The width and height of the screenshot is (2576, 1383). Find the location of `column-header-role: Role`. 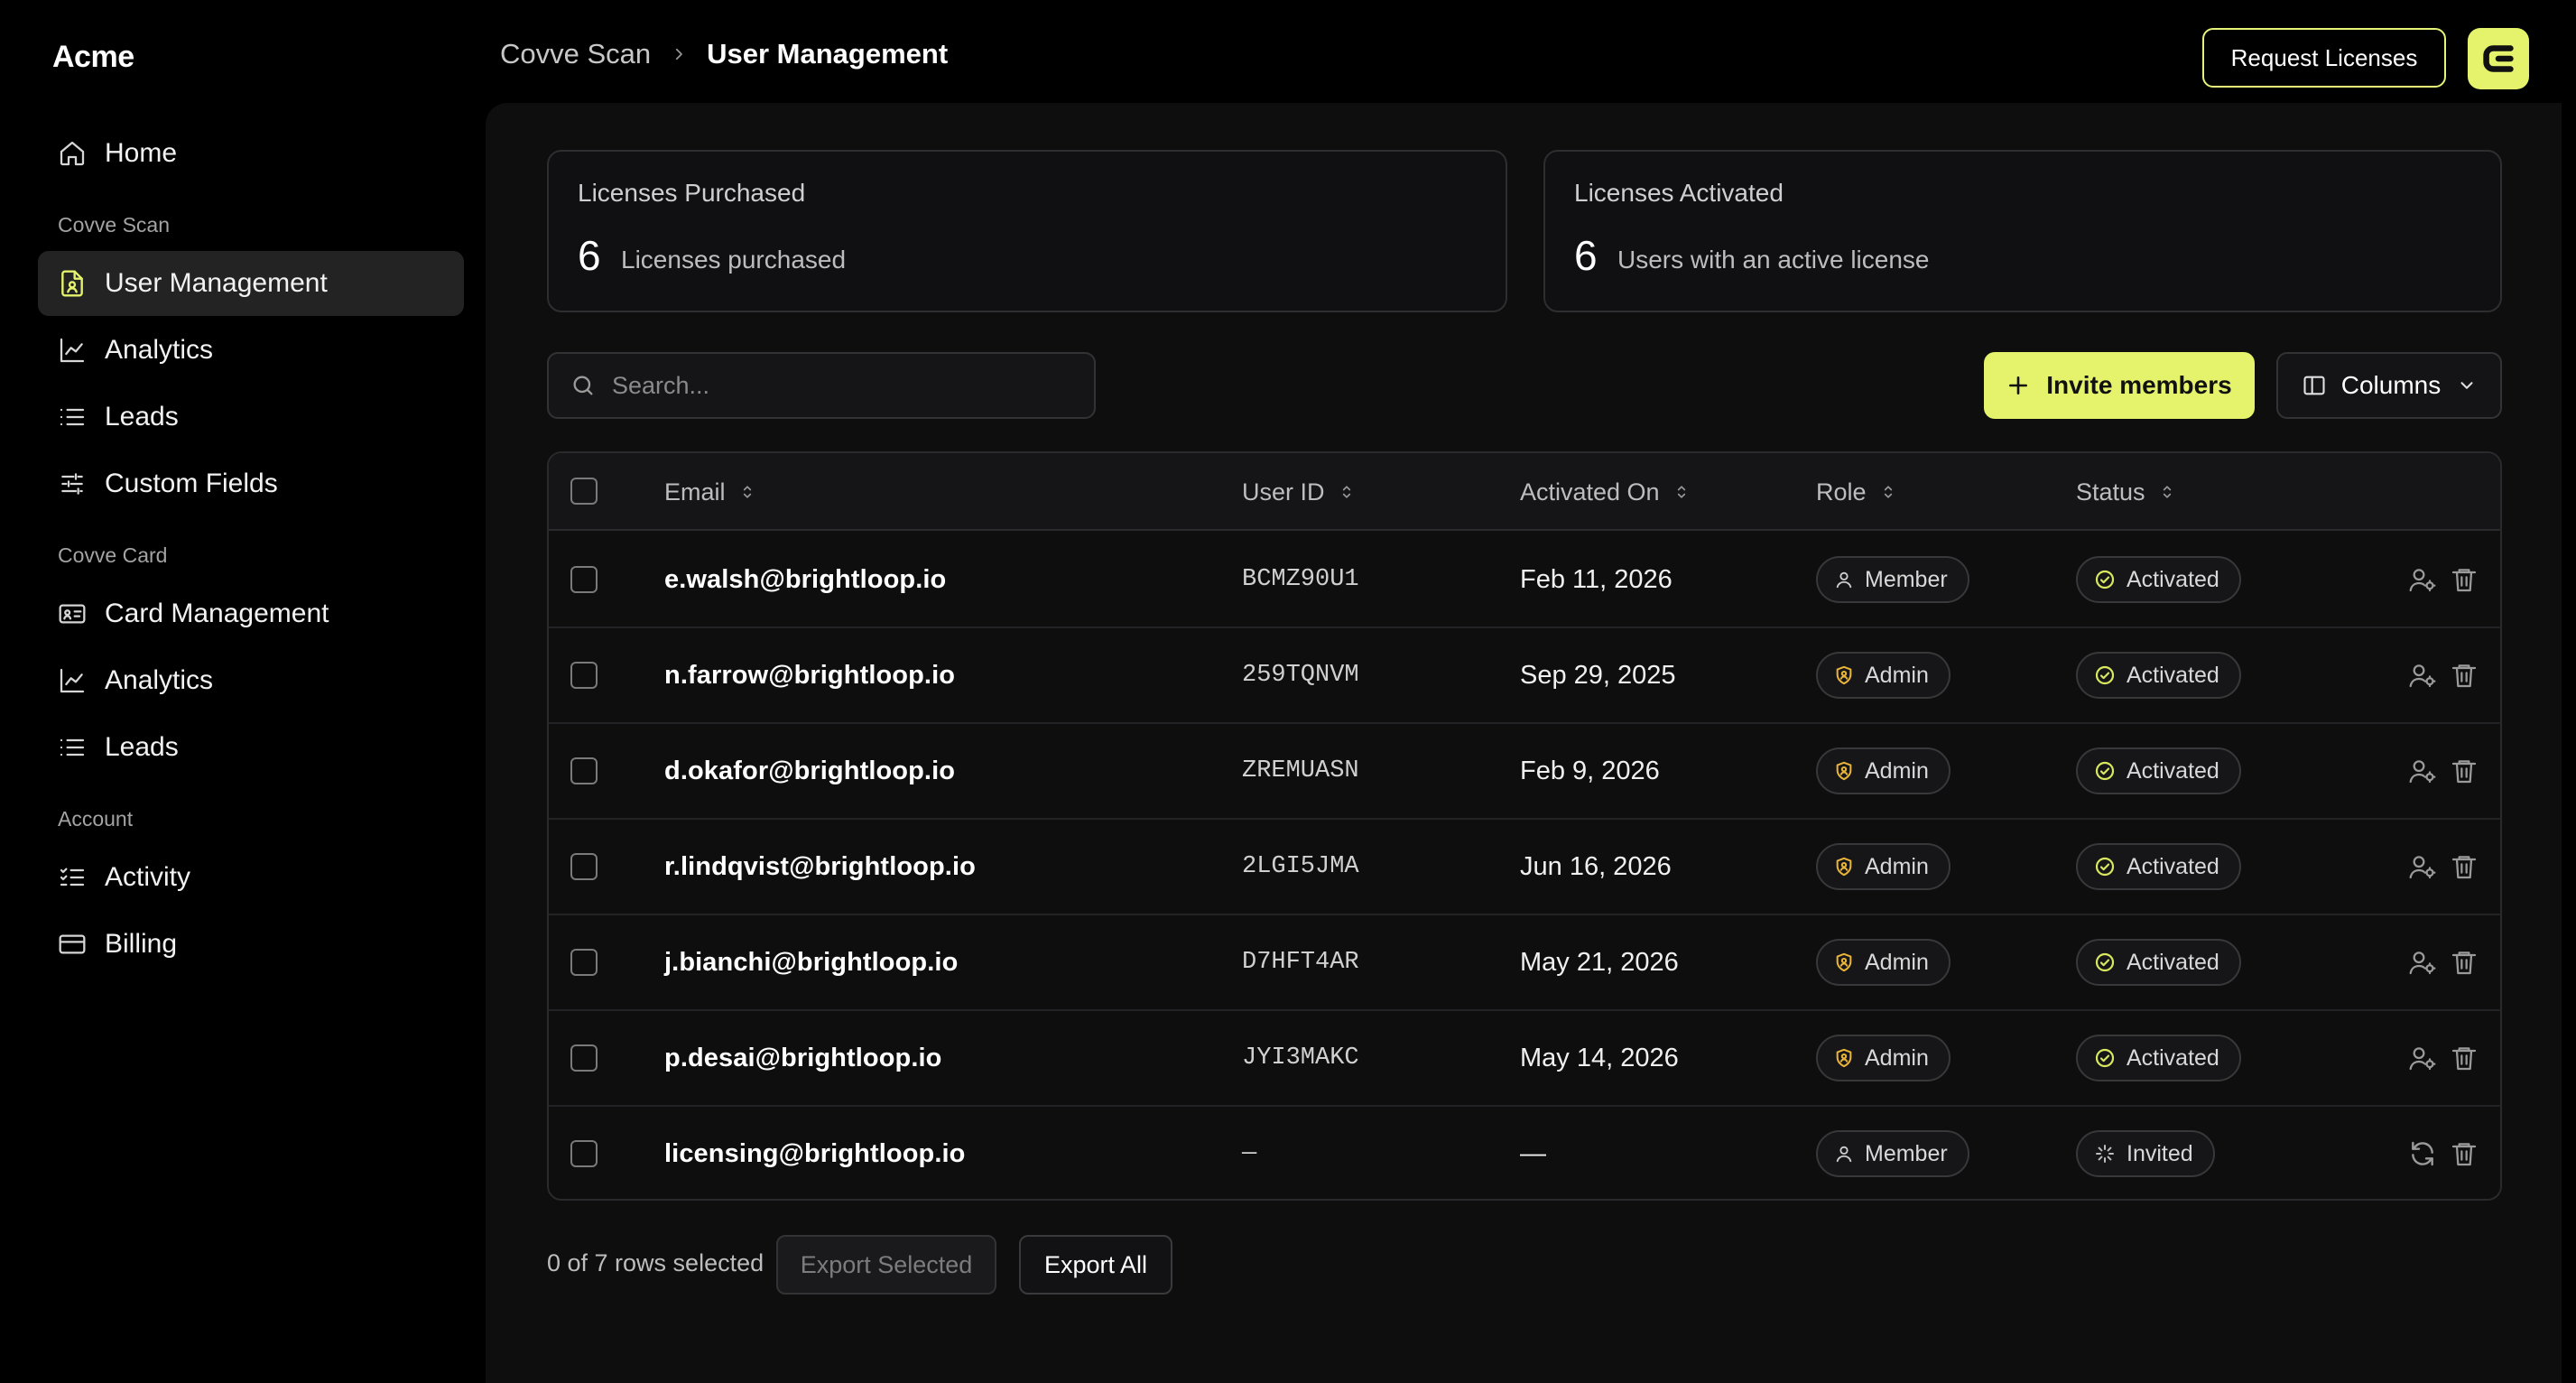

column-header-role: Role is located at coordinates (1856, 492).